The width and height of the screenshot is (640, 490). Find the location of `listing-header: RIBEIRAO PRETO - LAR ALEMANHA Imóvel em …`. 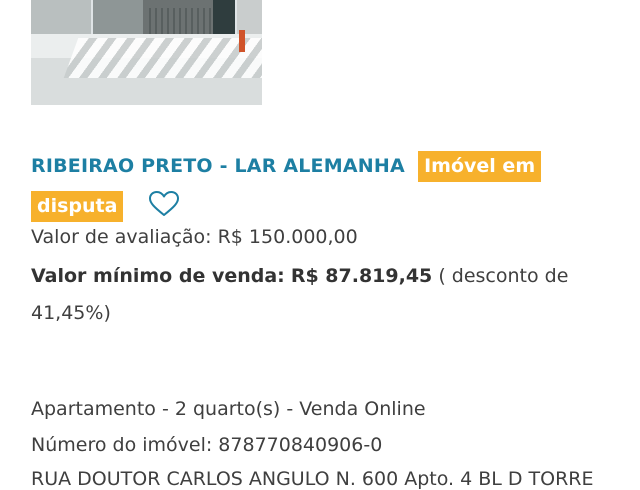

listing-header: RIBEIRAO PRETO - LAR ALEMANHA Imóvel em … is located at coordinates (311, 186).